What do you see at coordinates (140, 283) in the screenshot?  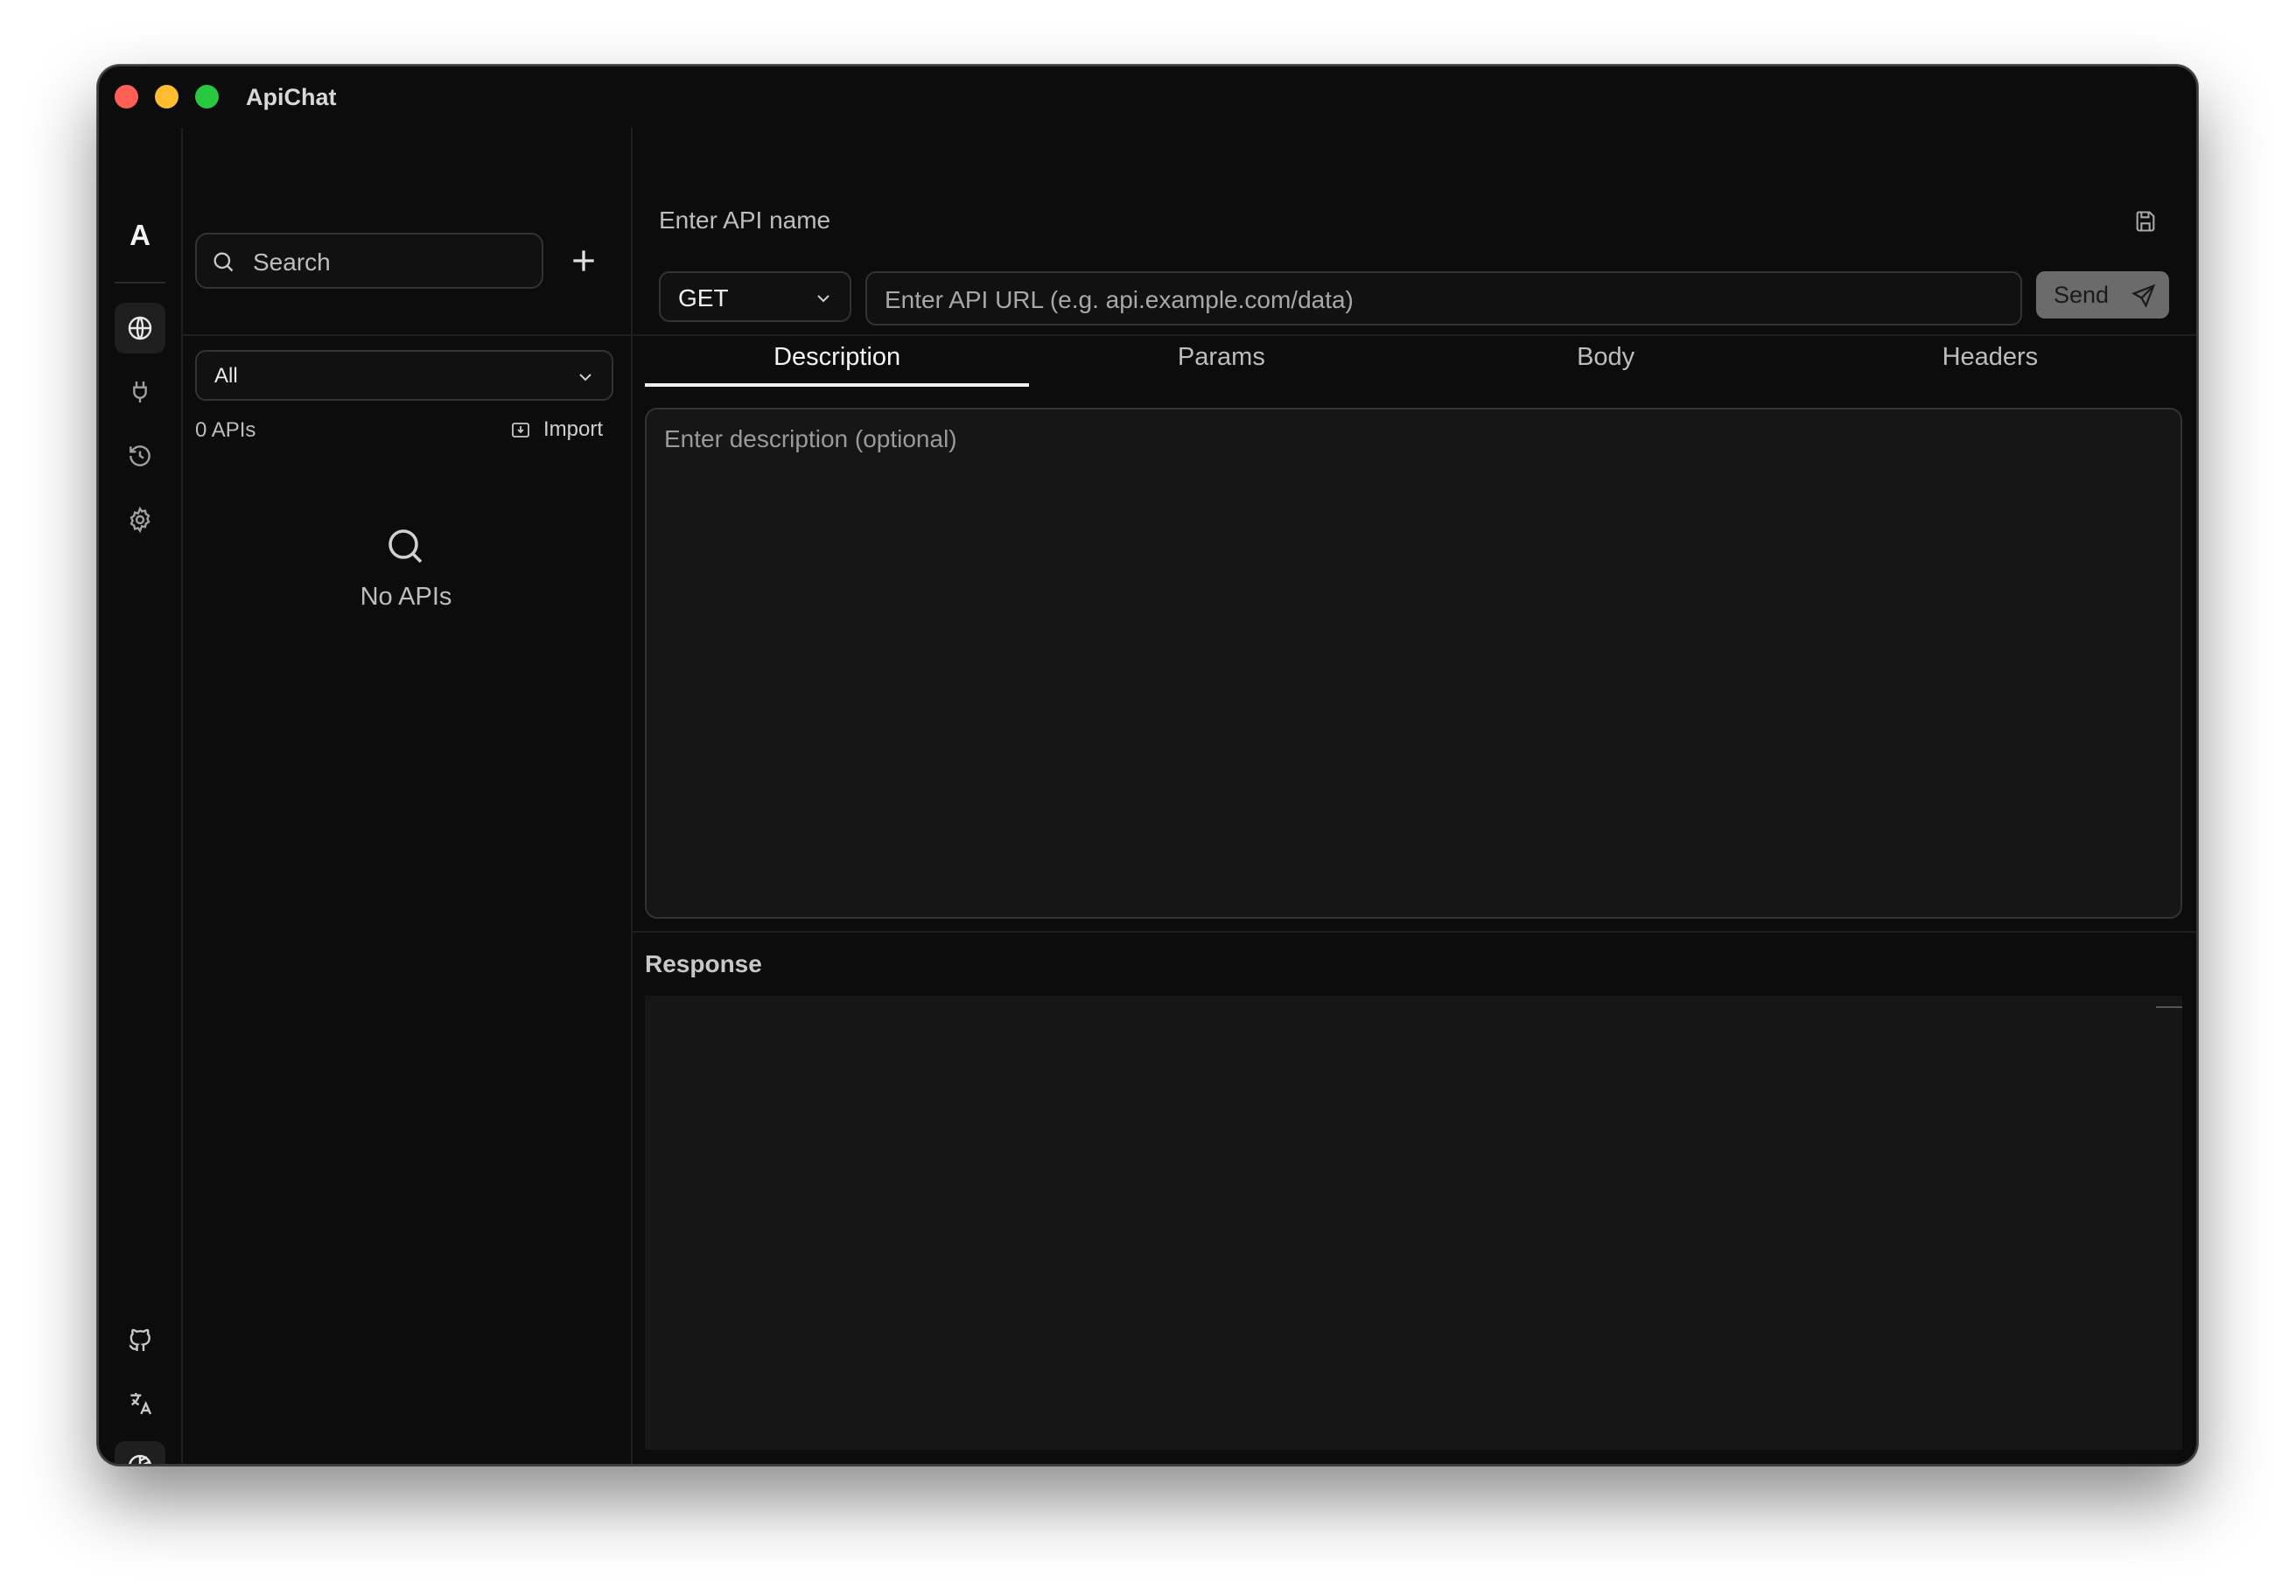 I see `rail-divider` at bounding box center [140, 283].